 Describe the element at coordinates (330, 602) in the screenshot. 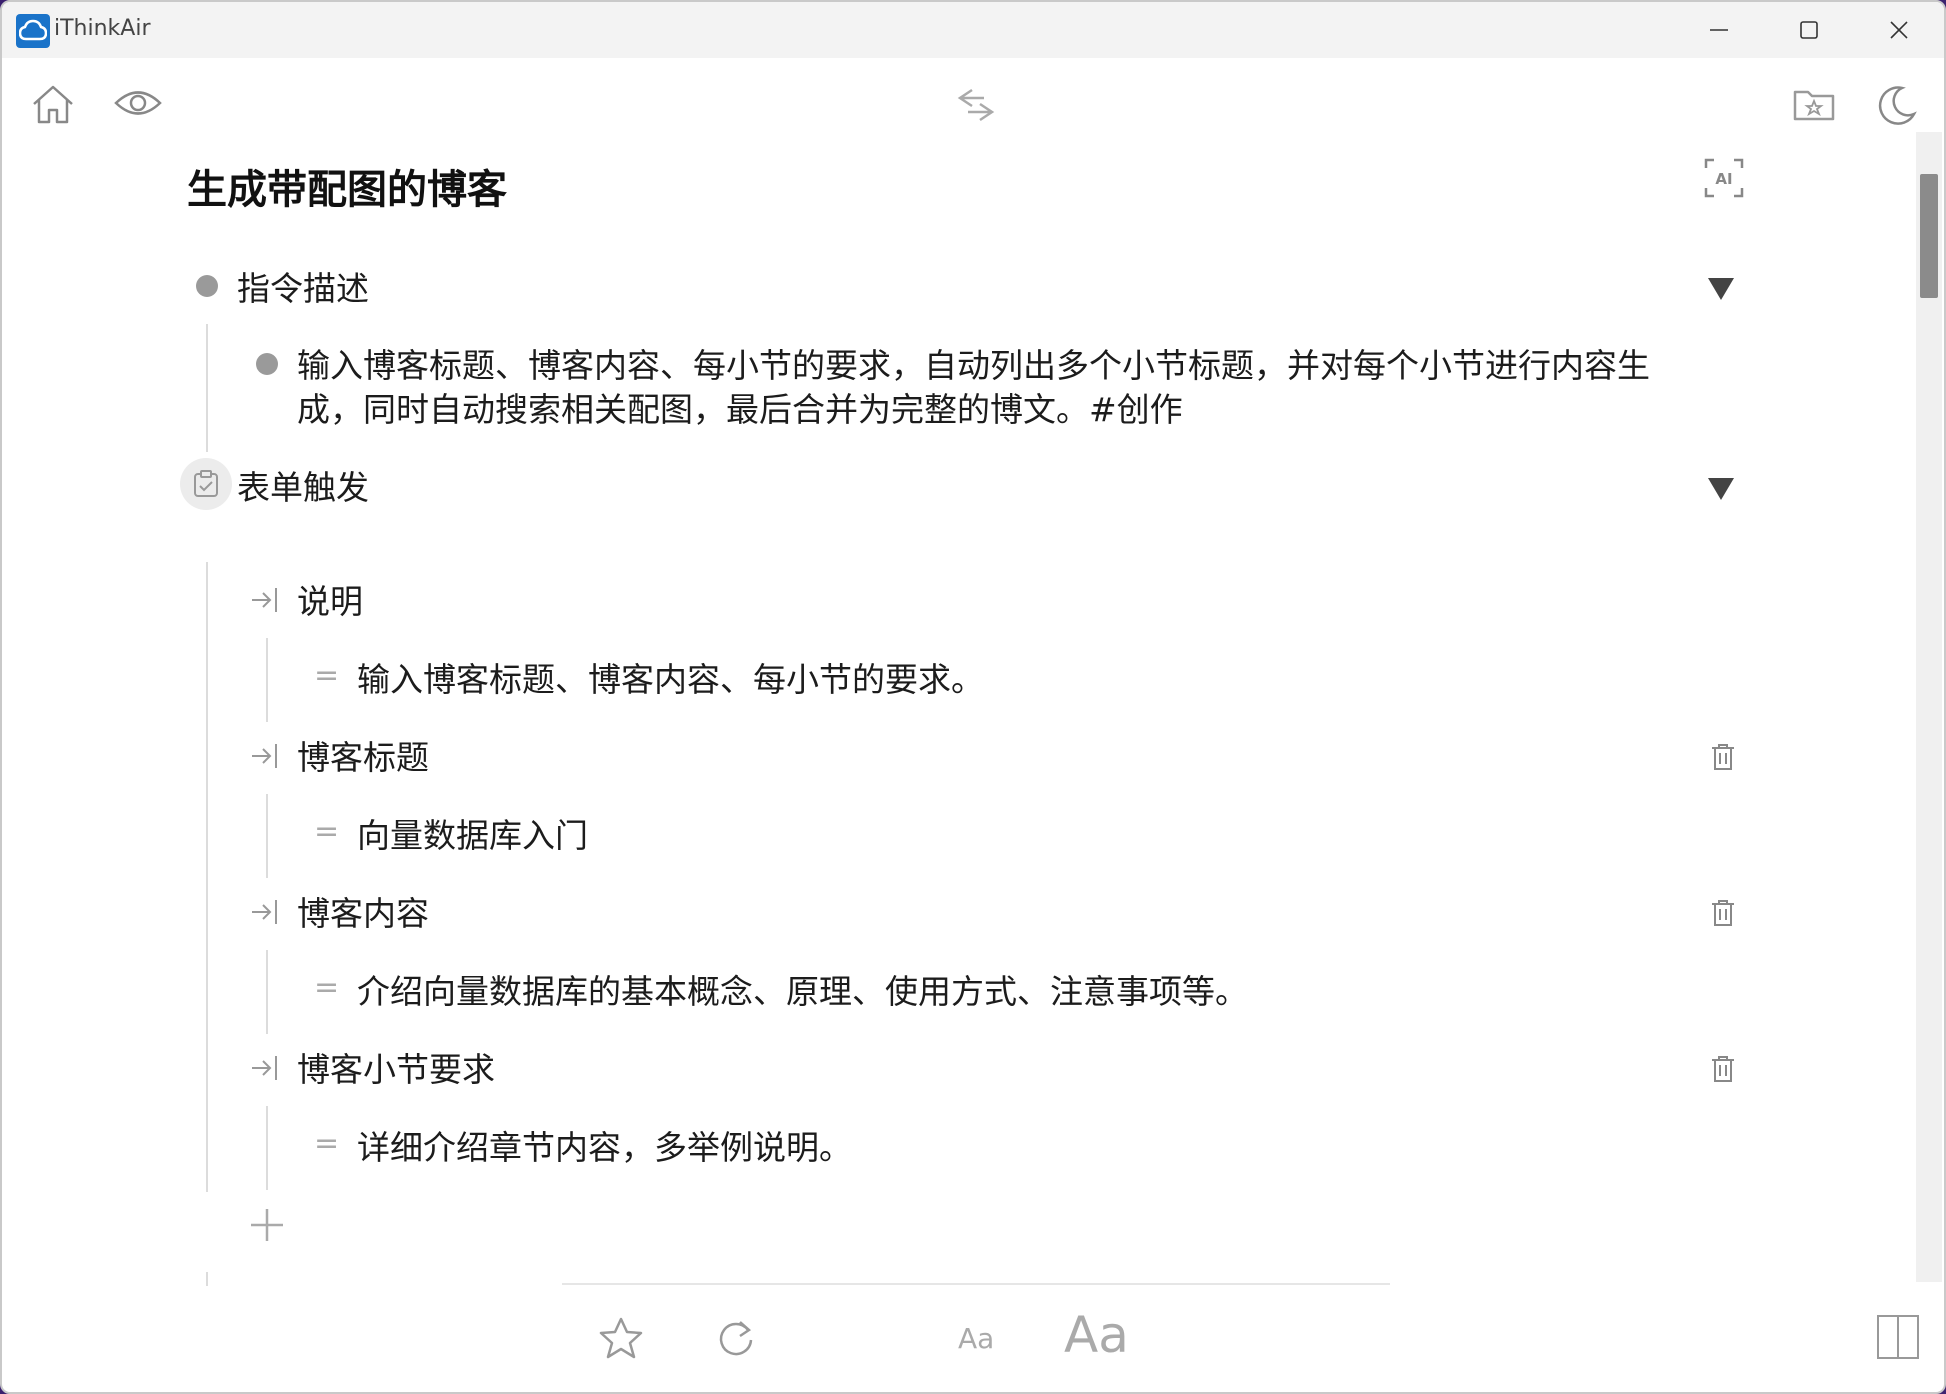

I see `field-label: 说明` at that location.